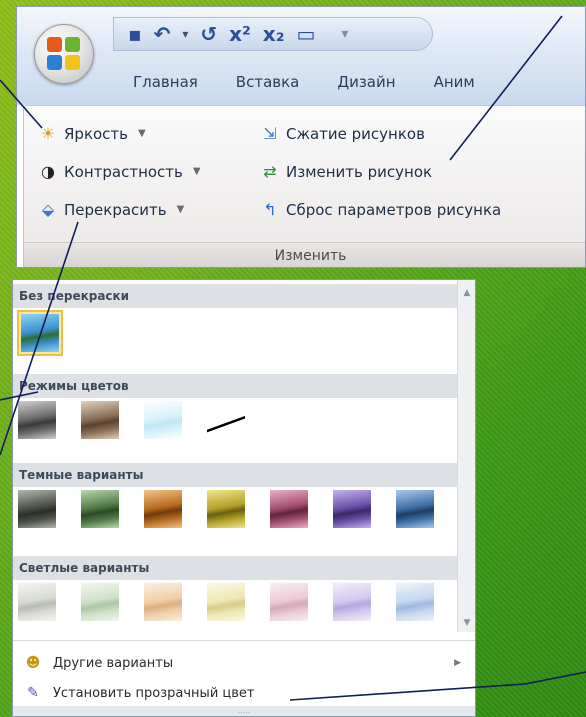 Image resolution: width=586 pixels, height=717 pixels. Describe the element at coordinates (48, 171) in the screenshot. I see `contrast-icon: ◑` at that location.